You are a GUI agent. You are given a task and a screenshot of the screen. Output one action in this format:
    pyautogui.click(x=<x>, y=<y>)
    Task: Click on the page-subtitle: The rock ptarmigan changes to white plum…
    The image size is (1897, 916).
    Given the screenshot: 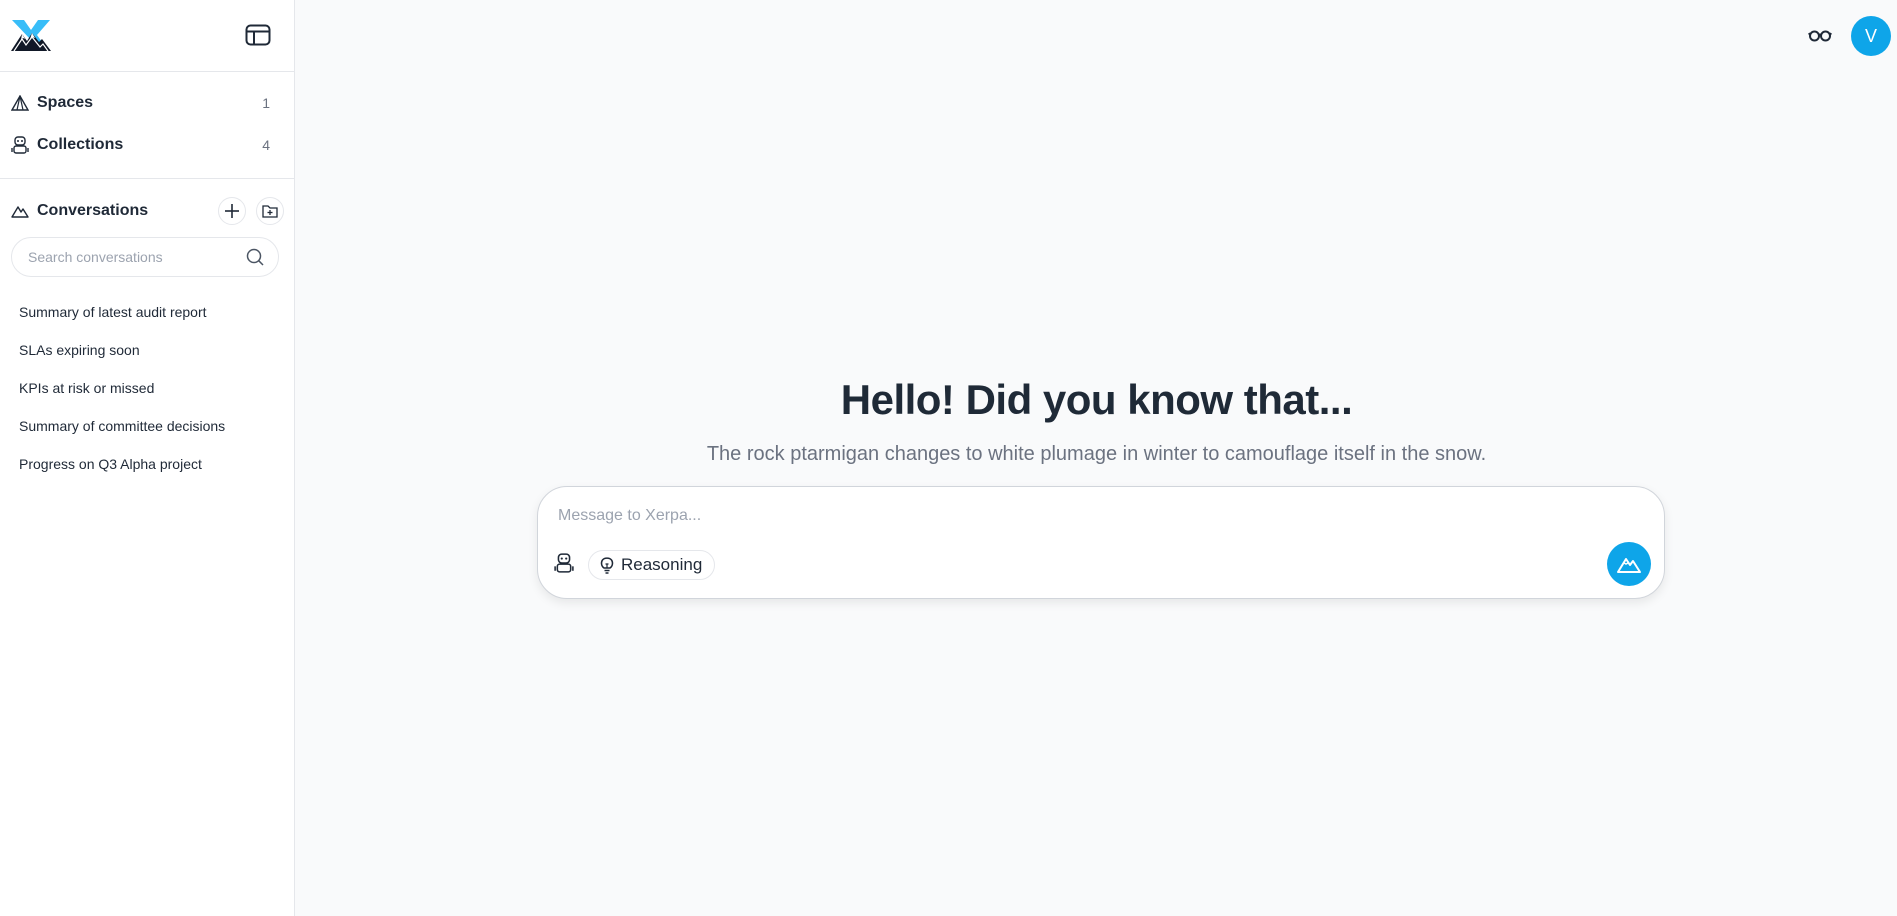 What is the action you would take?
    pyautogui.click(x=1096, y=454)
    